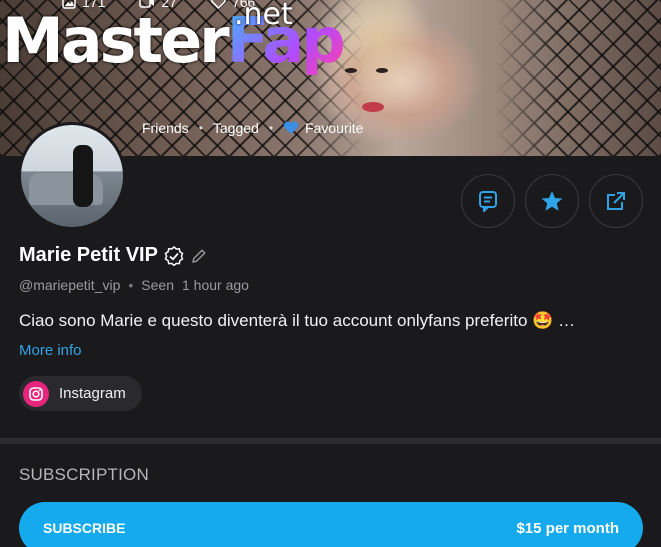 The height and width of the screenshot is (547, 661). Describe the element at coordinates (215, 285) in the screenshot. I see `last-seen-time: 1 hour ago` at that location.